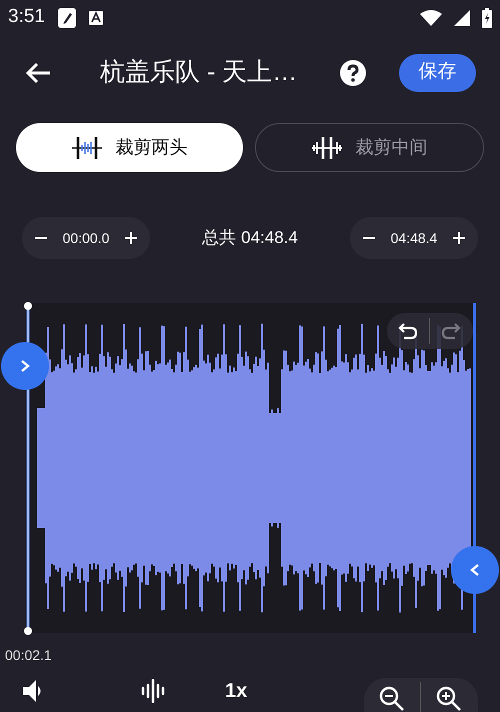 The image size is (500, 712). Describe the element at coordinates (86, 238) in the screenshot. I see `start-time: 00:00.0` at that location.